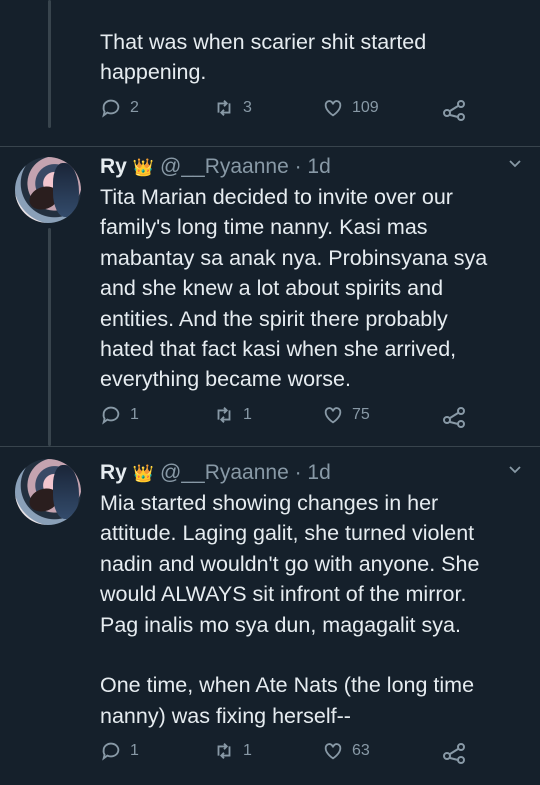 This screenshot has height=785, width=540. Describe the element at coordinates (350, 108) in the screenshot. I see `like-button: 109` at that location.